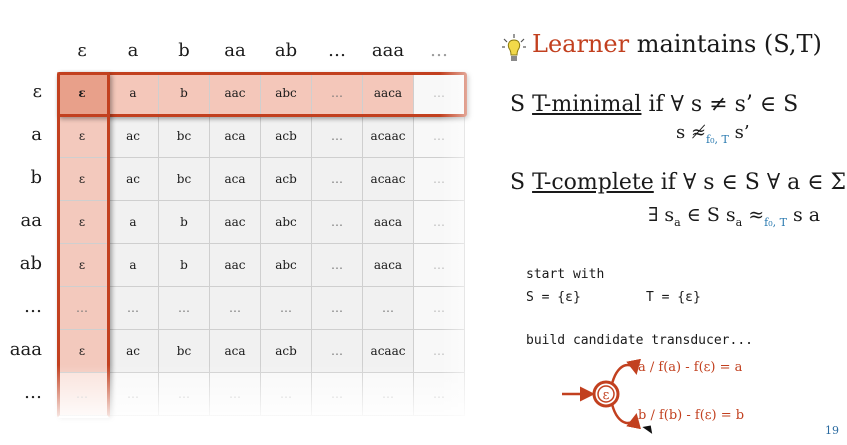  I want to click on column-header: aa, so click(235, 50).